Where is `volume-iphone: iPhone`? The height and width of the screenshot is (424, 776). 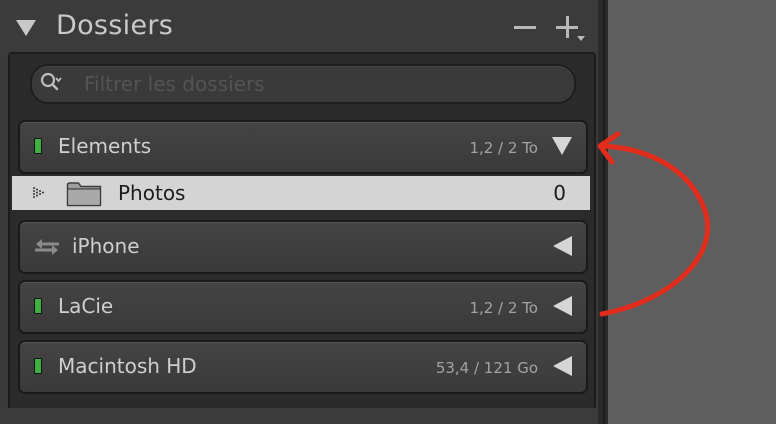 volume-iphone: iPhone is located at coordinates (303, 247).